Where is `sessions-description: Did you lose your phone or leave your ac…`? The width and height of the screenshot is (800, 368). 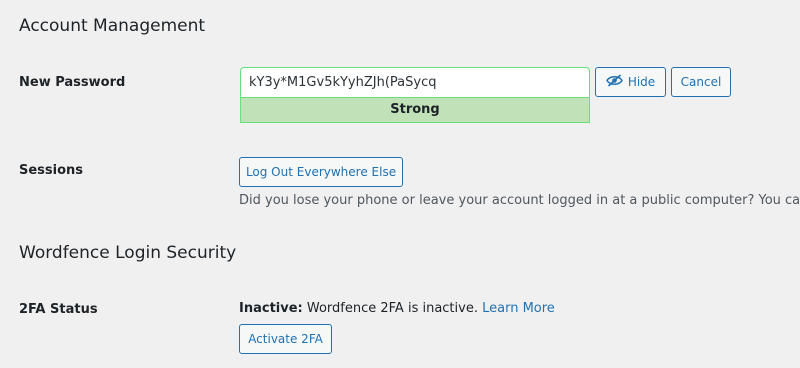
sessions-description: Did you lose your phone or leave your ac… is located at coordinates (519, 200).